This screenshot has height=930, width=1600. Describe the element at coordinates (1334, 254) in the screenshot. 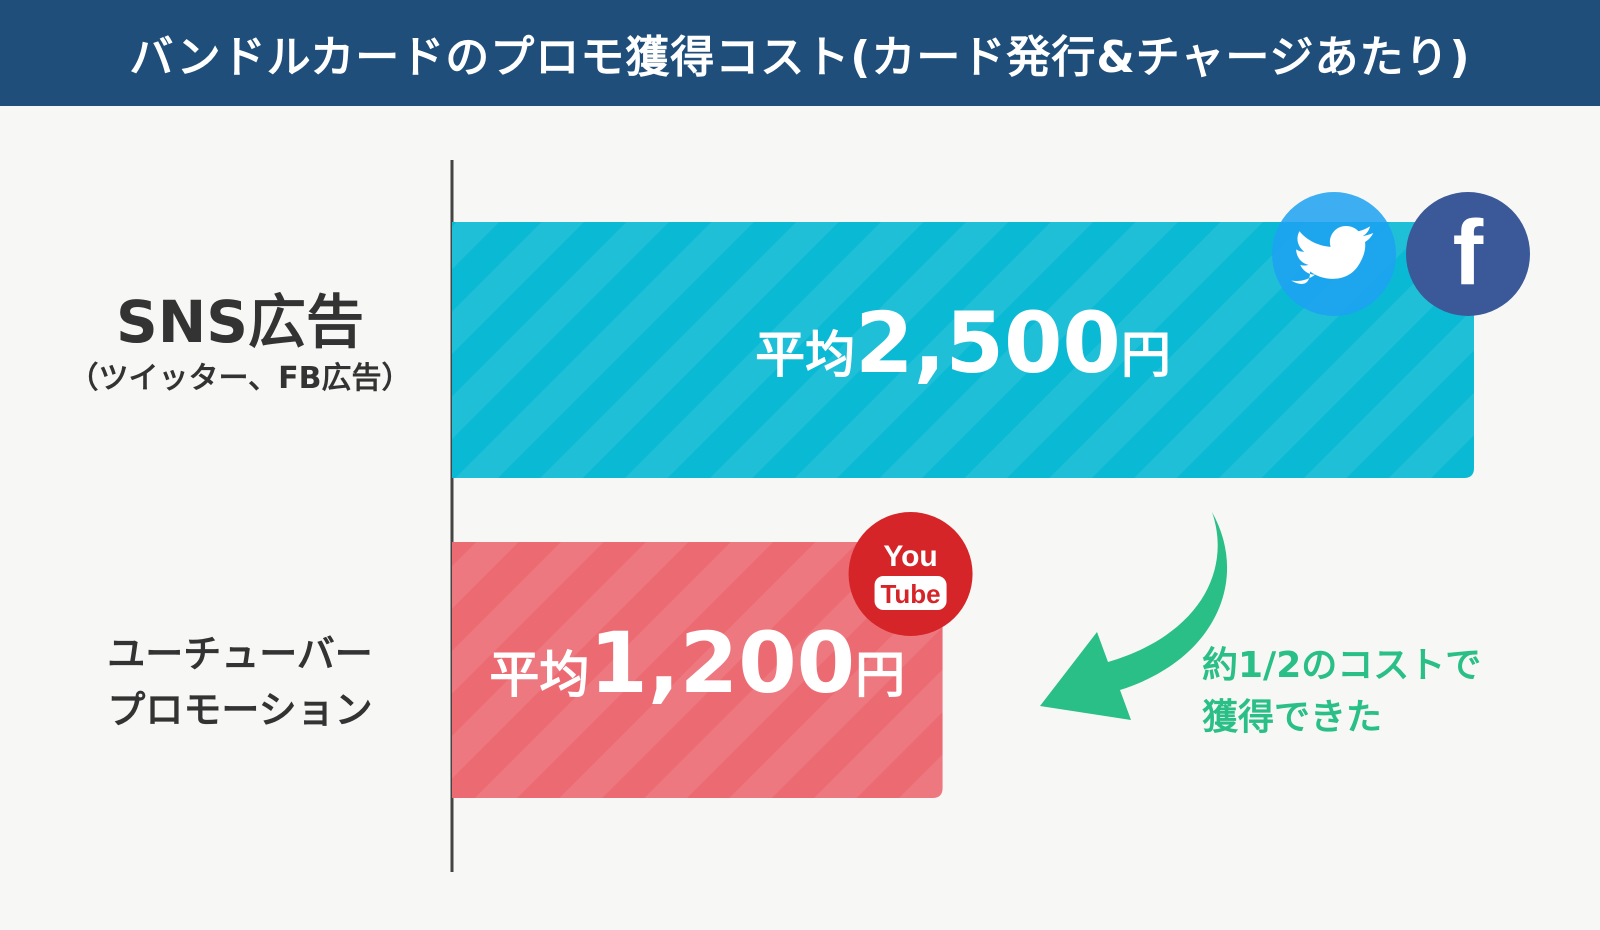

I see `twitter-icon` at that location.